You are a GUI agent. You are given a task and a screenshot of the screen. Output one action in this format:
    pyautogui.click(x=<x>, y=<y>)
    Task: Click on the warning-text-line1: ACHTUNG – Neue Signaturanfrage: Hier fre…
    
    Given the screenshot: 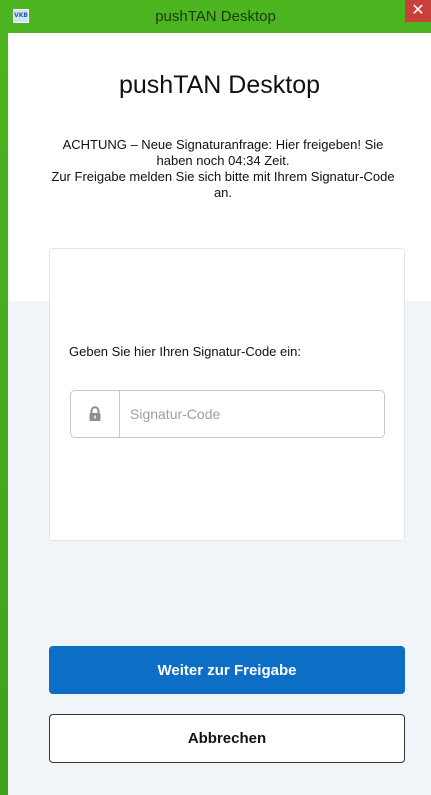 What is the action you would take?
    pyautogui.click(x=223, y=152)
    